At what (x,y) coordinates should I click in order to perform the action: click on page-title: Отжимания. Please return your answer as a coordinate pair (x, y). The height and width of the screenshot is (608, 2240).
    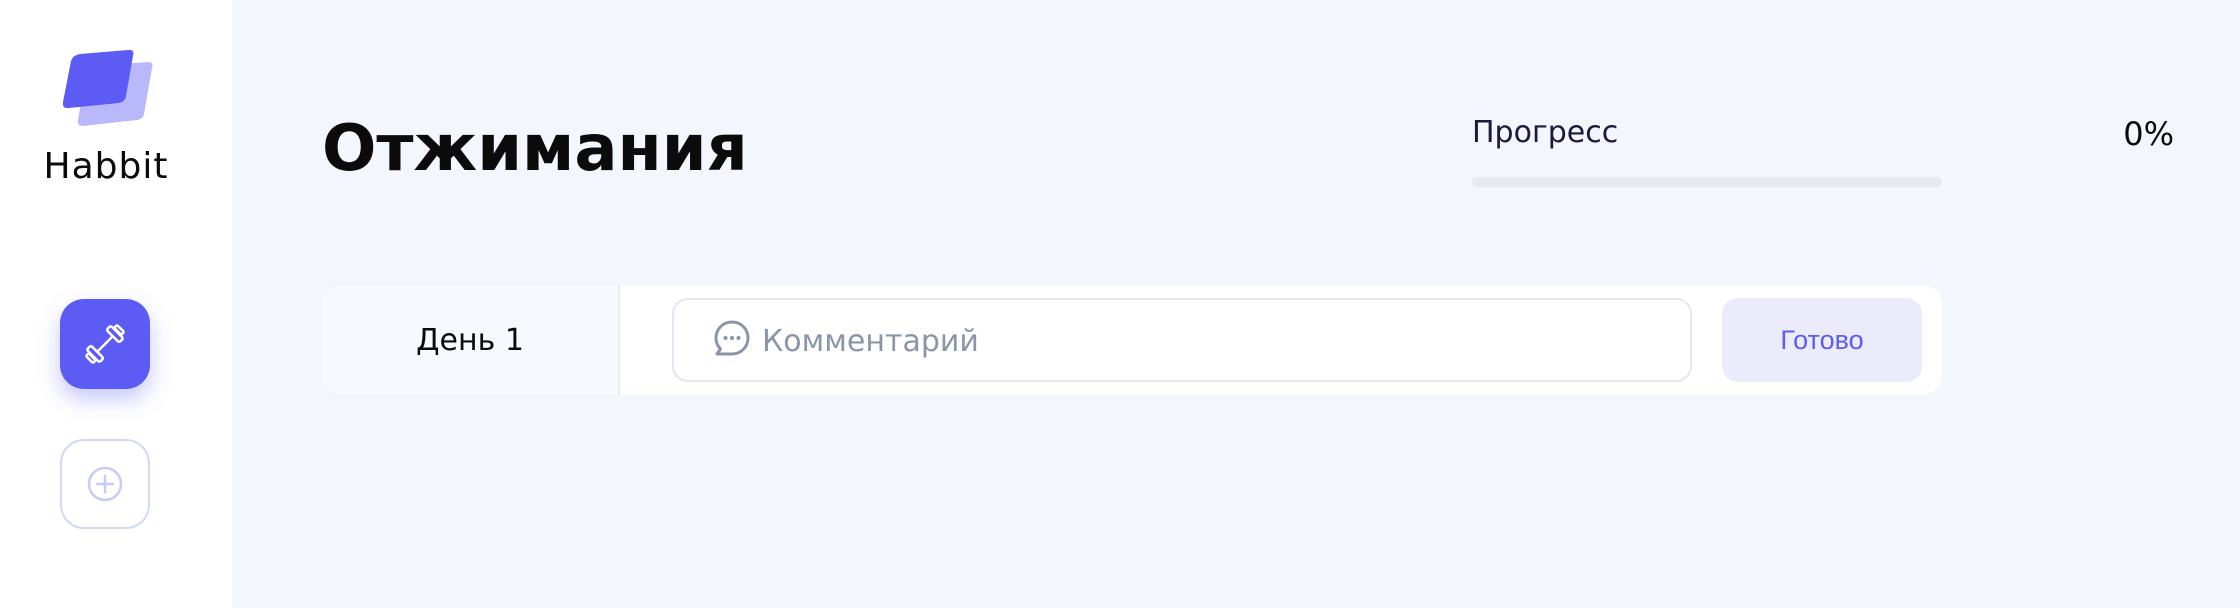
    Looking at the image, I should click on (535, 149).